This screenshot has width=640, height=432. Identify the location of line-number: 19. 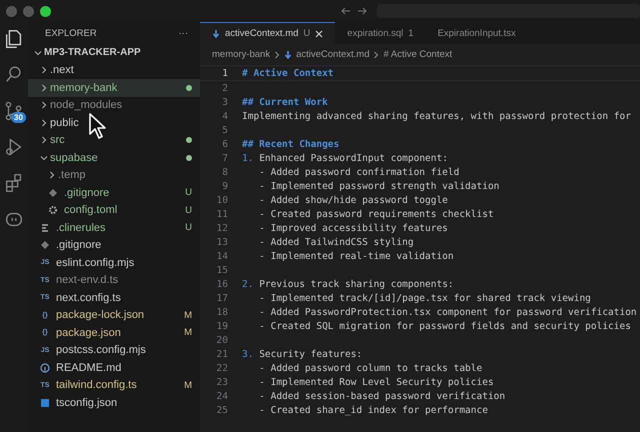
(222, 326).